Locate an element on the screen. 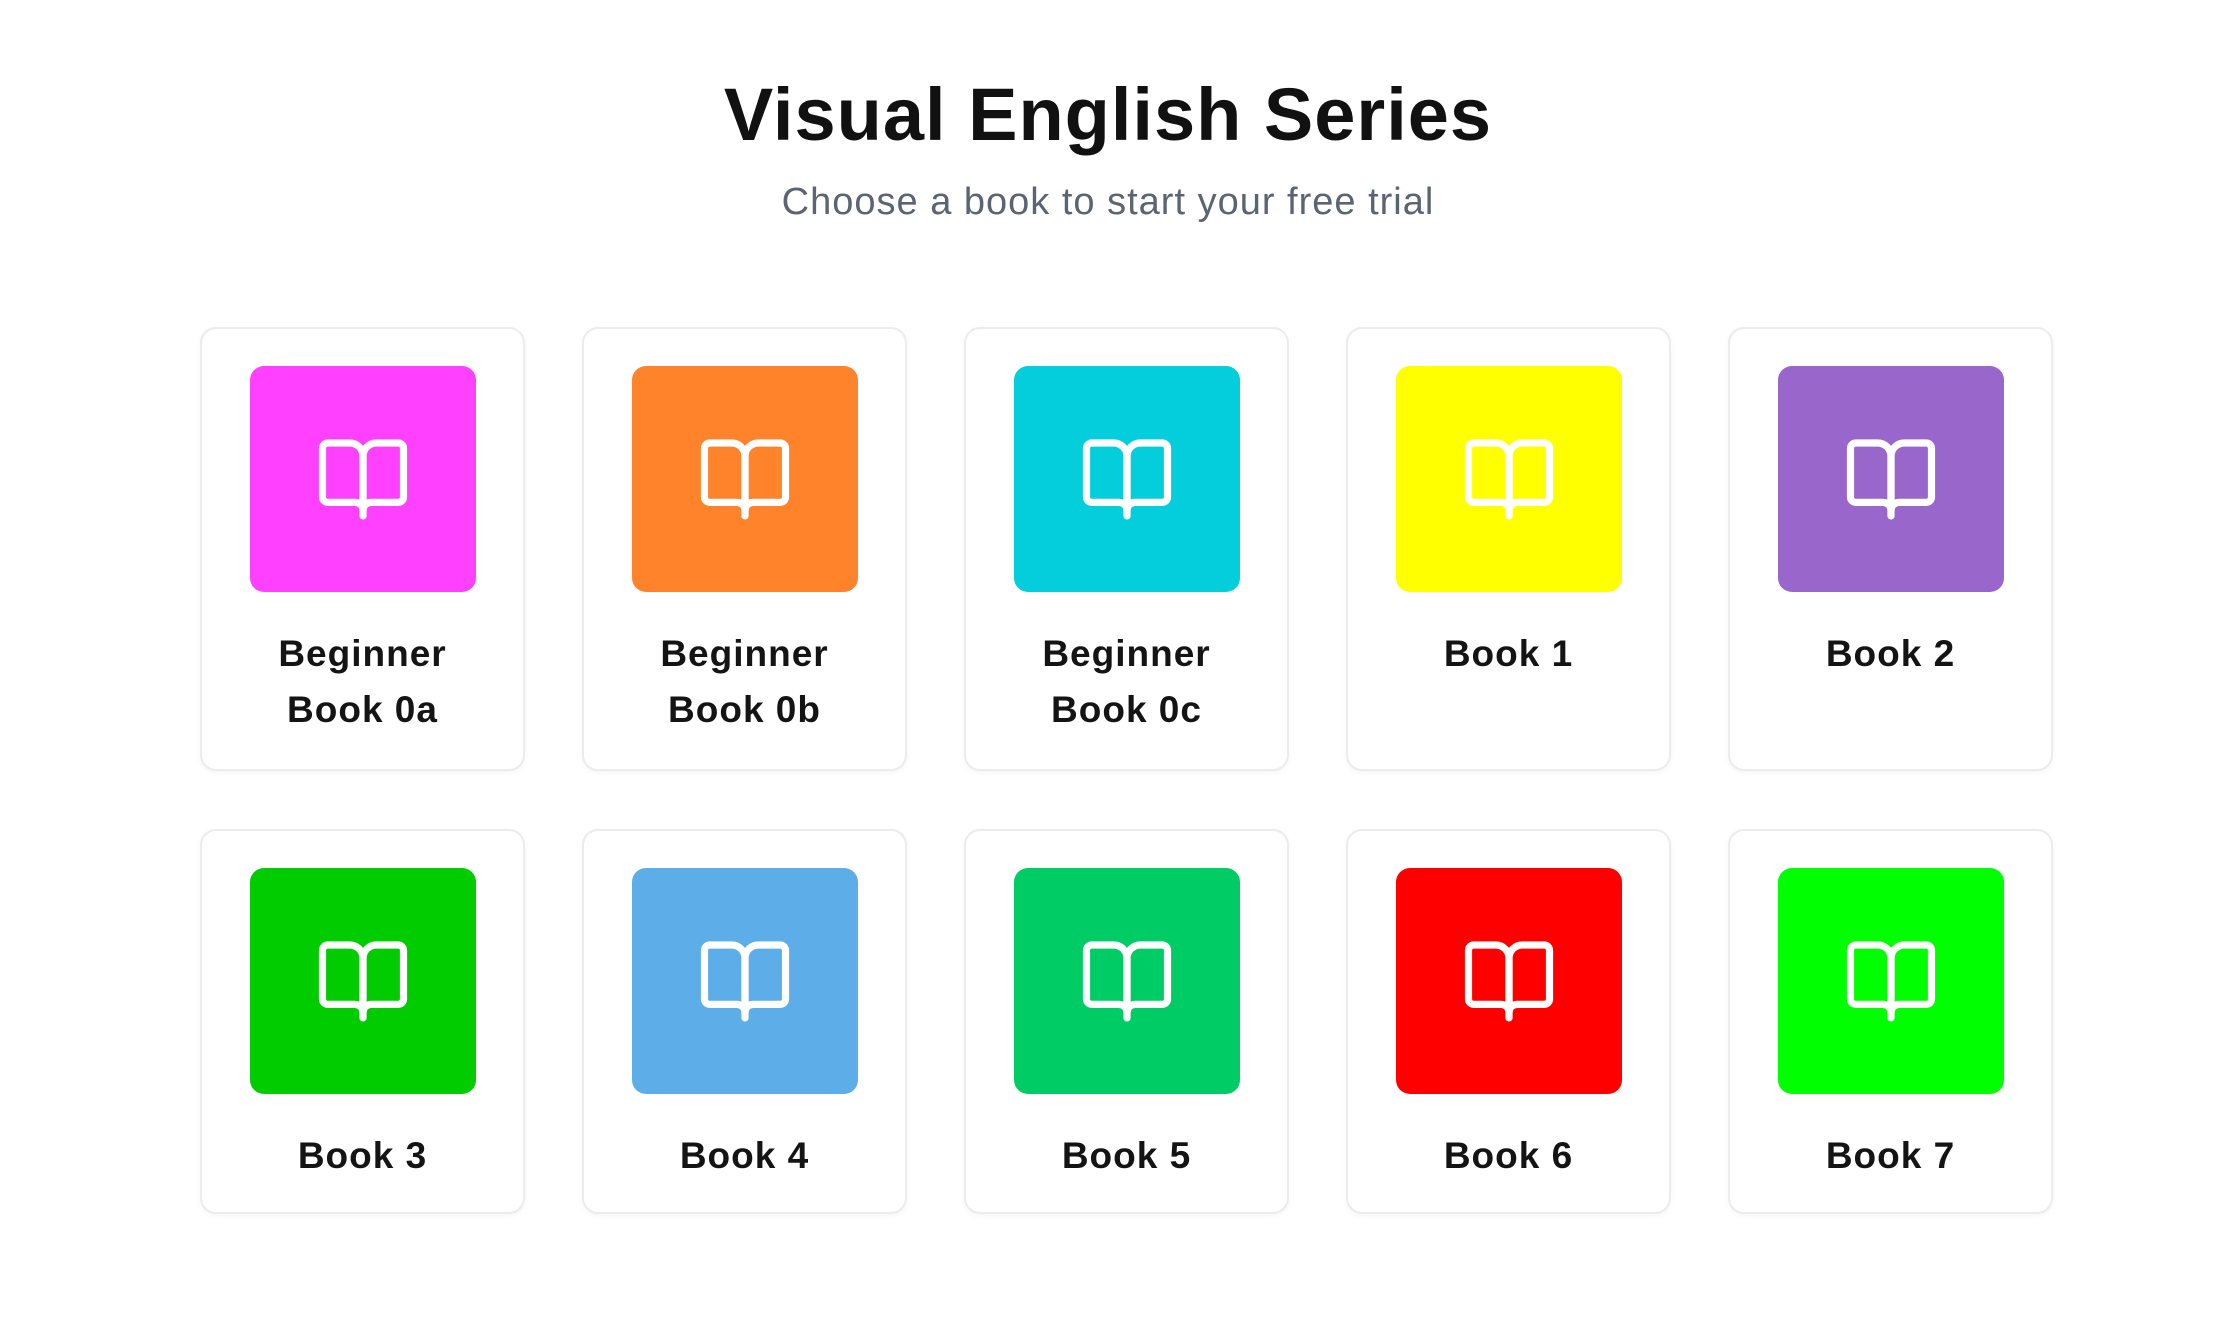  book-label: Book 2 is located at coordinates (1890, 653).